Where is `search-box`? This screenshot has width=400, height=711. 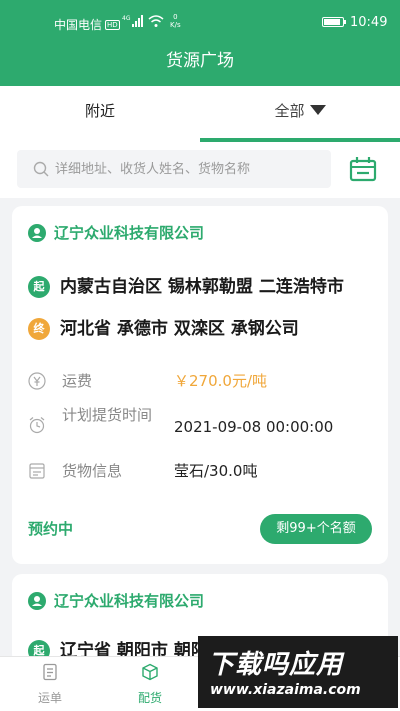 search-box is located at coordinates (174, 169).